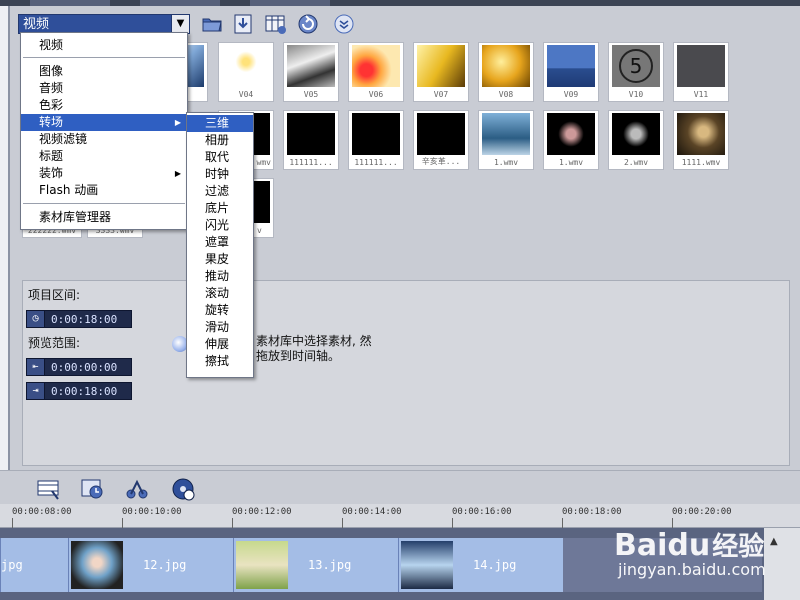 This screenshot has height=600, width=800. Describe the element at coordinates (246, 94) in the screenshot. I see `thumb-caption: V04` at that location.